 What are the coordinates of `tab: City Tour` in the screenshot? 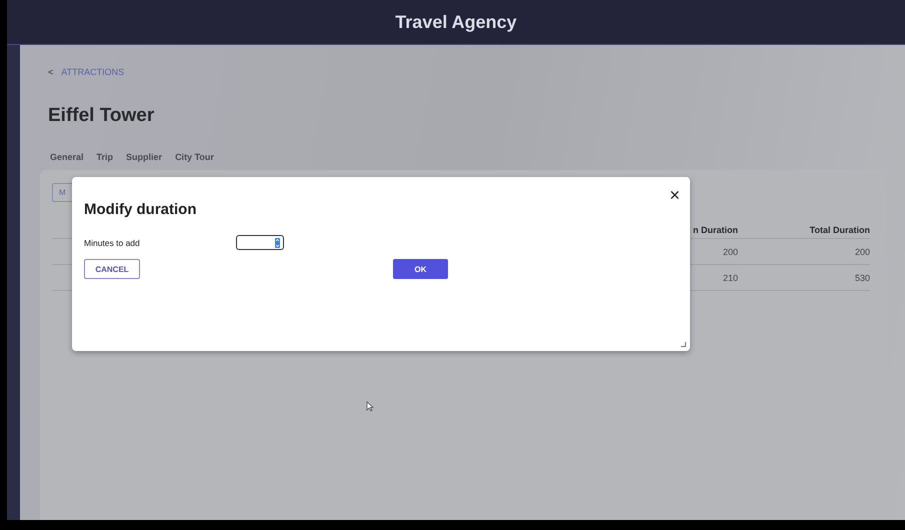 It's located at (194, 157).